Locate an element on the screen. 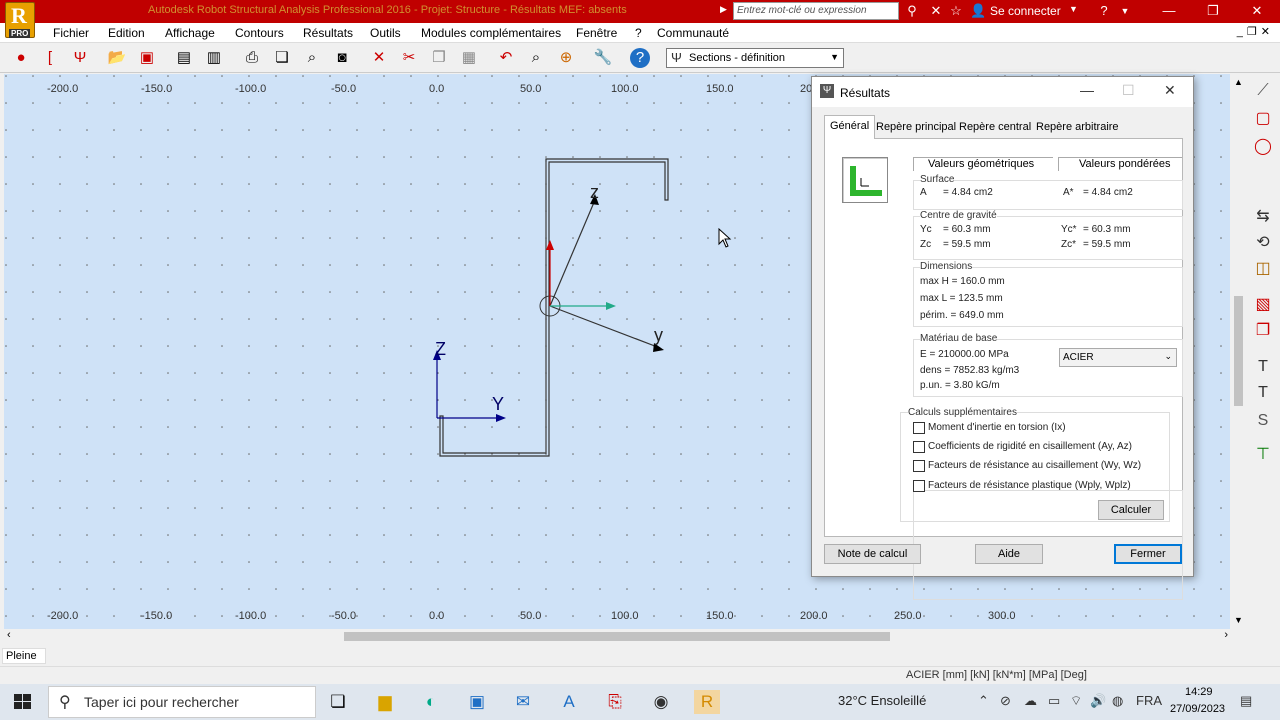 The height and width of the screenshot is (720, 1280). tab-general: Général is located at coordinates (850, 127).